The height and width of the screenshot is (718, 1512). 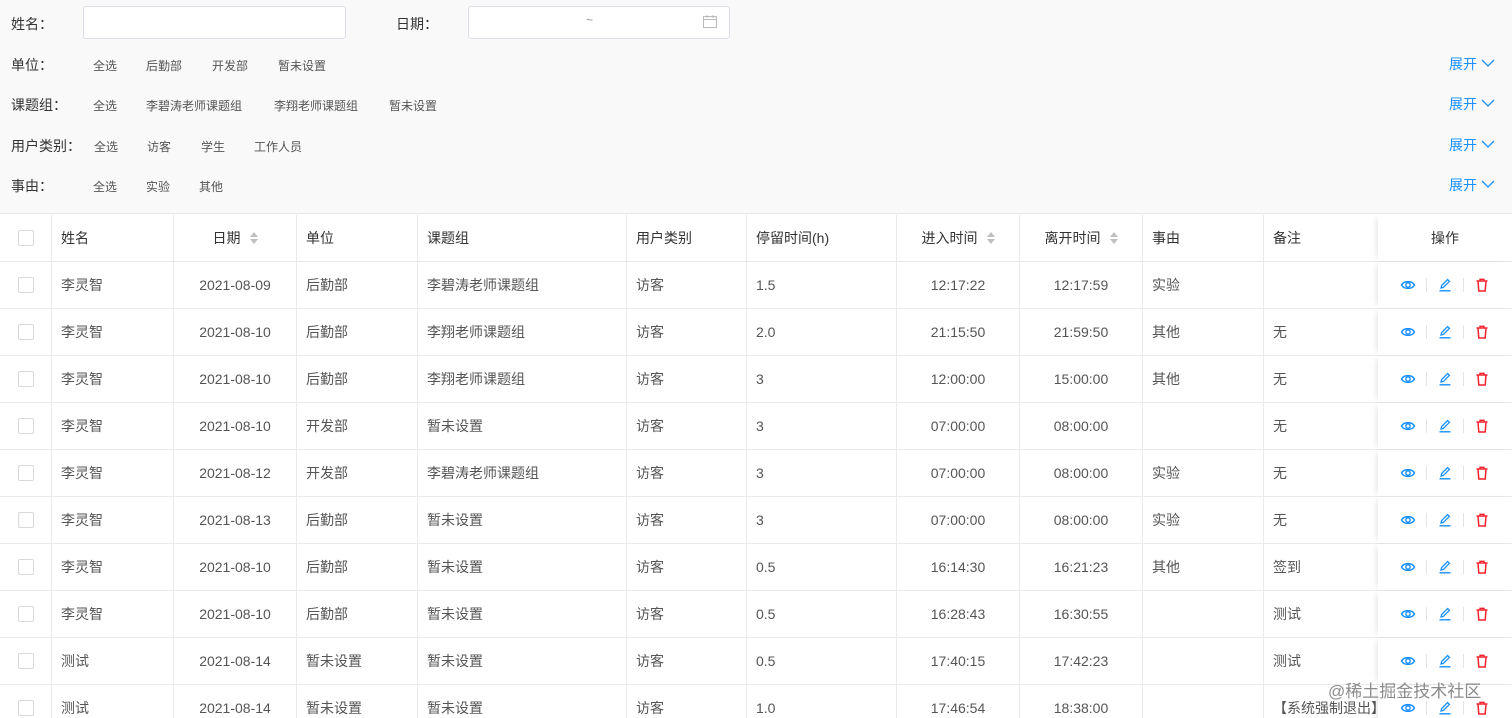 I want to click on reason-option-other: 其他, so click(x=211, y=186).